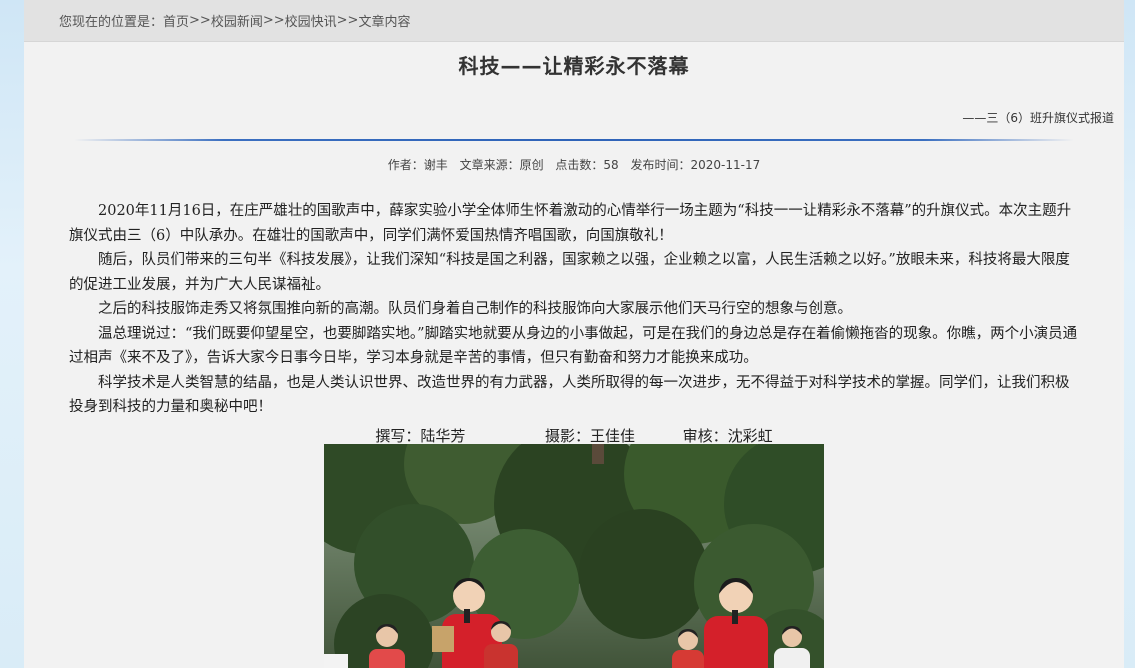  What do you see at coordinates (384, 22) in the screenshot?
I see `breadcrumb-current: 文章内容` at bounding box center [384, 22].